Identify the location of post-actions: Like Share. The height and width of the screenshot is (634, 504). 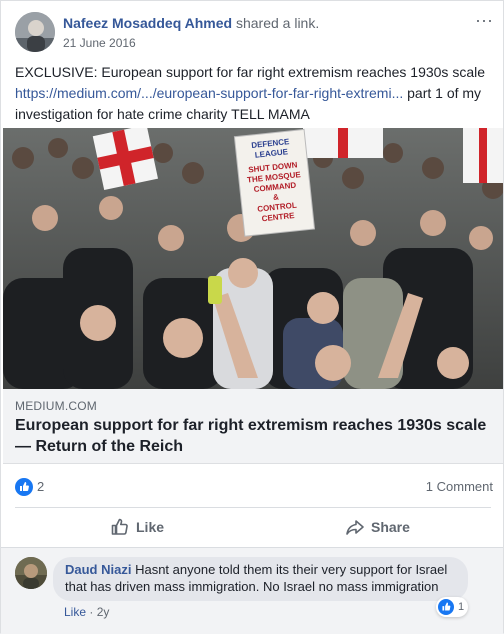
(253, 527).